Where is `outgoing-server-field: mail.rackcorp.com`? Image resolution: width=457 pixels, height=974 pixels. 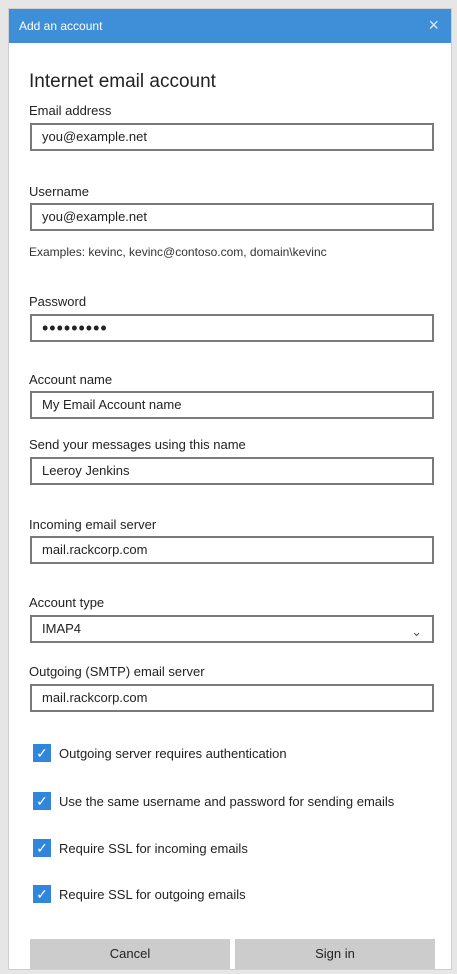 outgoing-server-field: mail.rackcorp.com is located at coordinates (232, 698).